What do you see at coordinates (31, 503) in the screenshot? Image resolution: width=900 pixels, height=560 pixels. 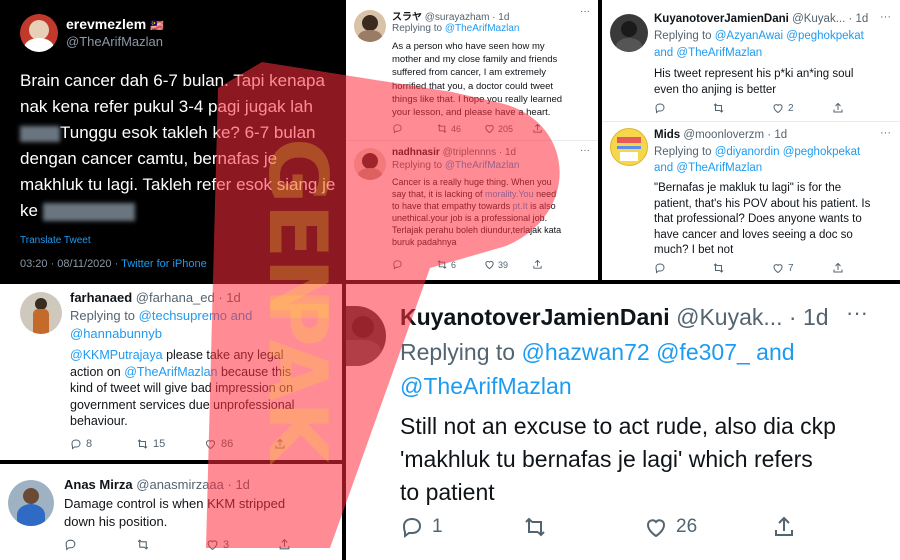 I see `anas-avatar` at bounding box center [31, 503].